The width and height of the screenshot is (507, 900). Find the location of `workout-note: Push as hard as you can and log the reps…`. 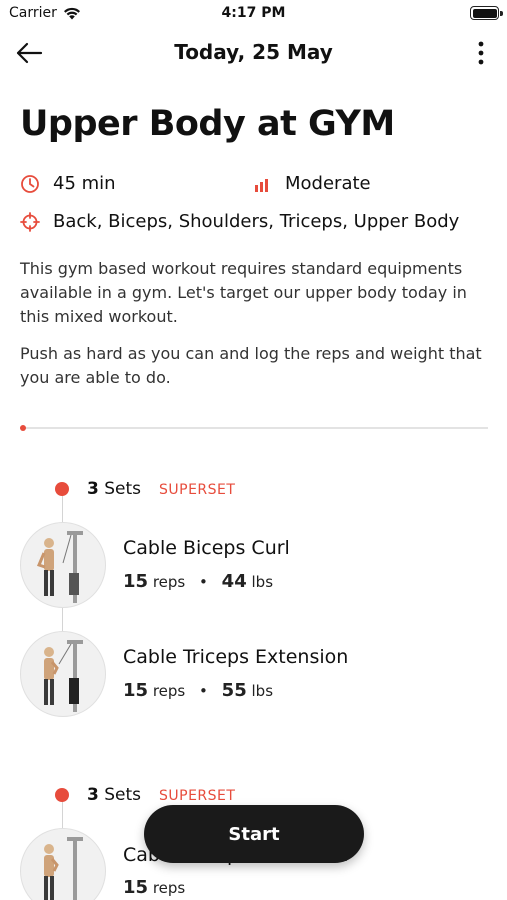

workout-note: Push as hard as you can and log the reps… is located at coordinates (251, 365).